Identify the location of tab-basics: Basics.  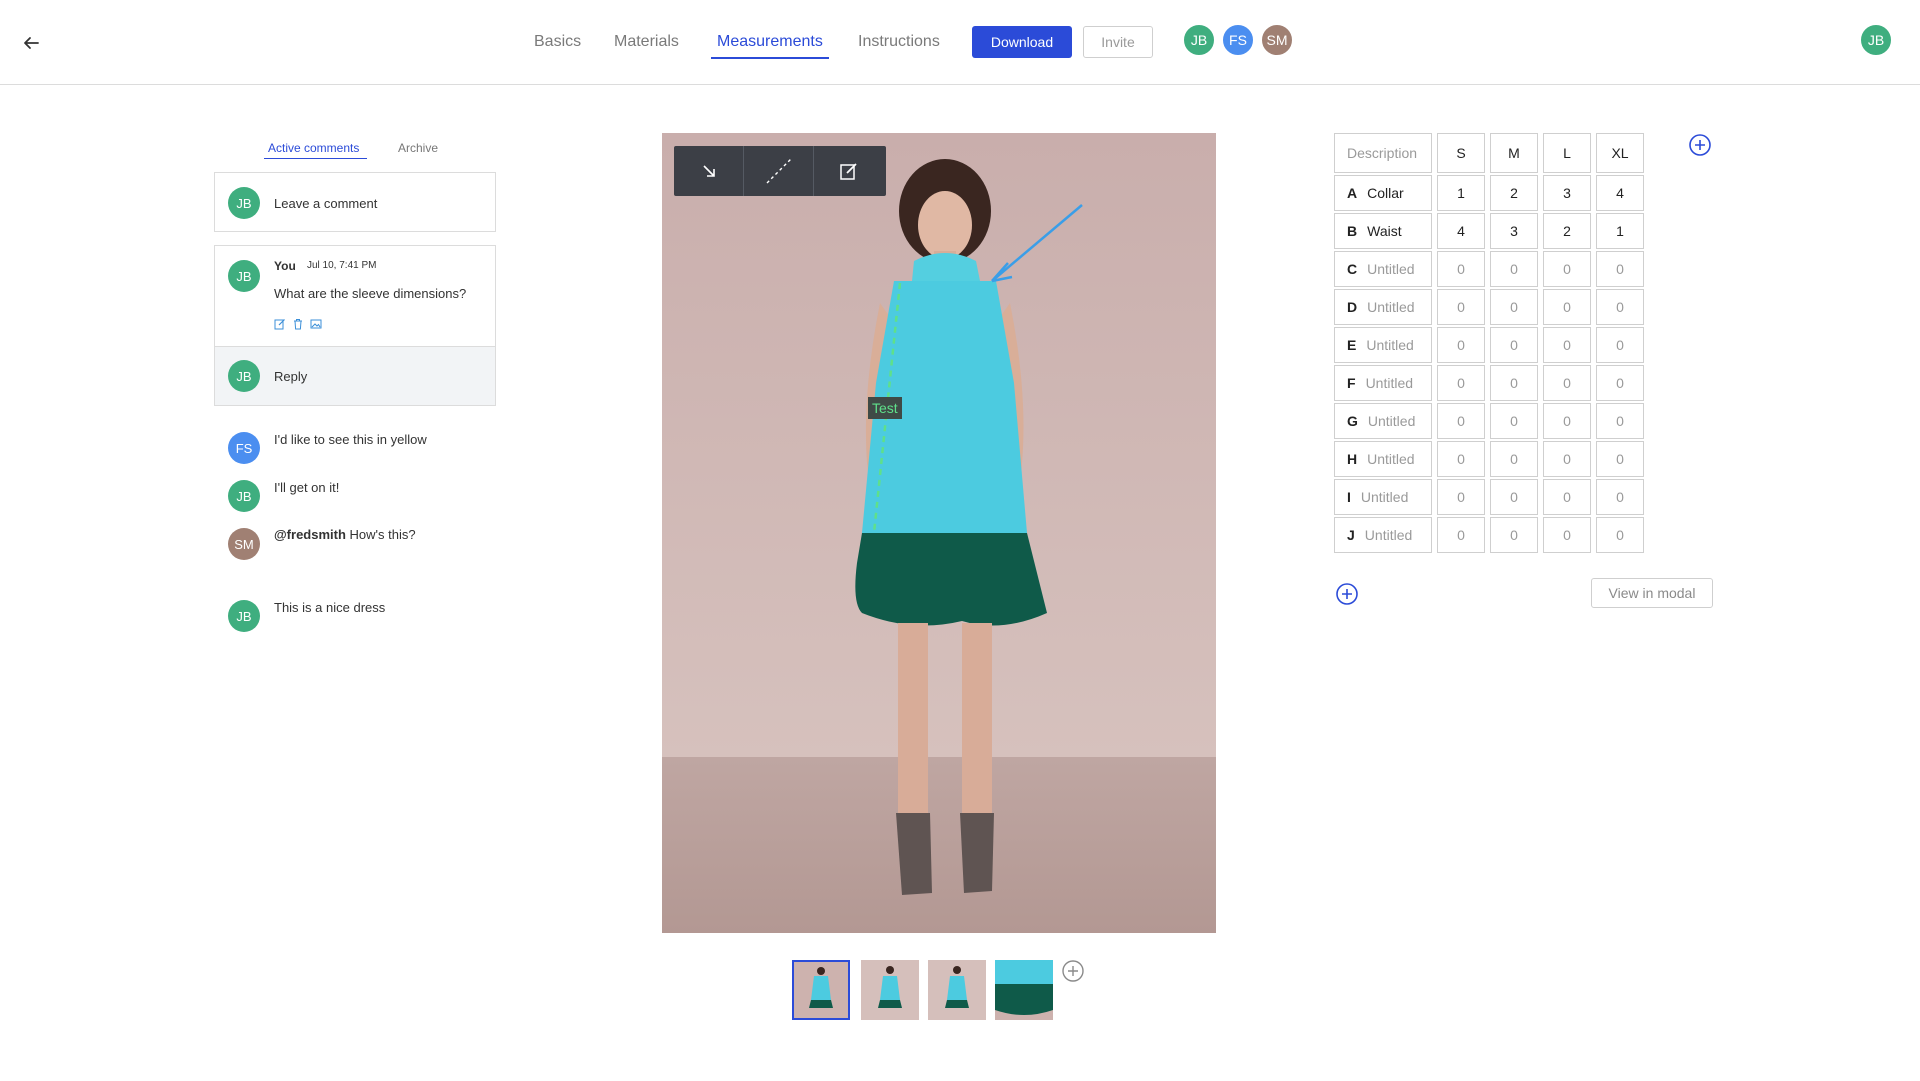
(557, 42).